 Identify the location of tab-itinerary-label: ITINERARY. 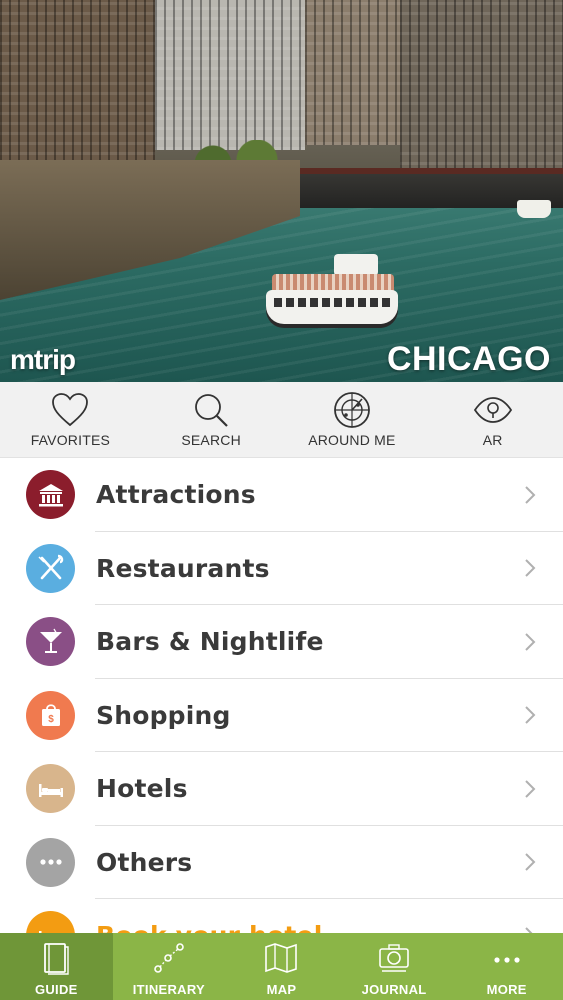
(169, 989).